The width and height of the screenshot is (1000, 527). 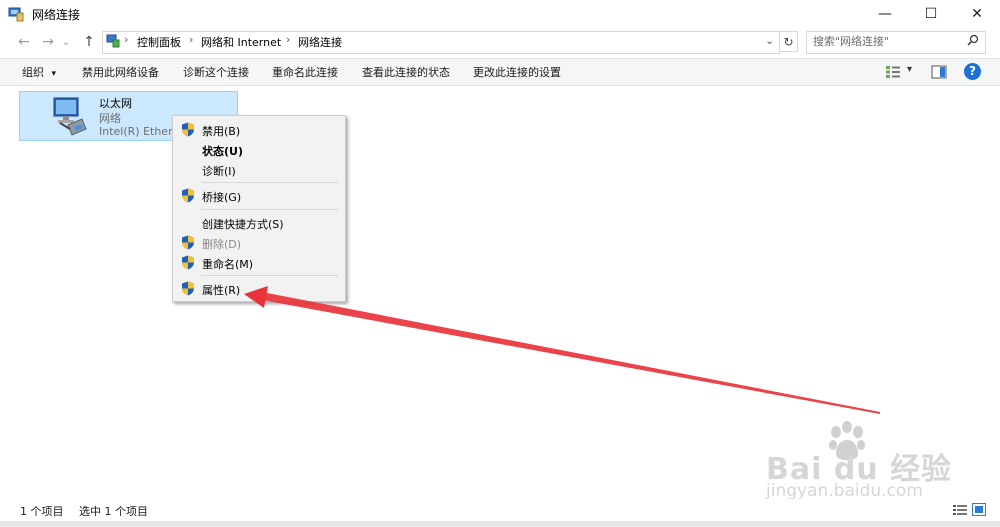 What do you see at coordinates (320, 42) in the screenshot?
I see `breadcrumb-network-connections: 网络连接` at bounding box center [320, 42].